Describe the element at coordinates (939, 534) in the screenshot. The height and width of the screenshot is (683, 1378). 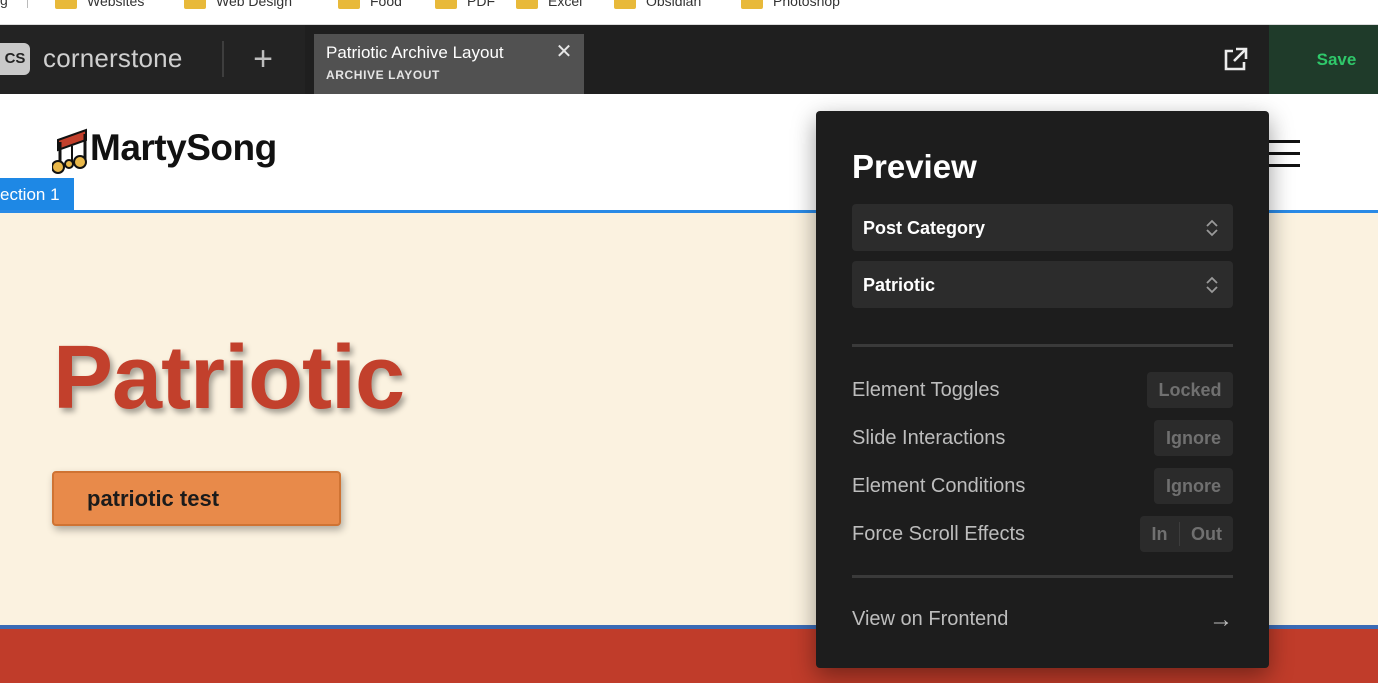
I see `force-scroll-effects-label: Force Scroll Effects` at that location.